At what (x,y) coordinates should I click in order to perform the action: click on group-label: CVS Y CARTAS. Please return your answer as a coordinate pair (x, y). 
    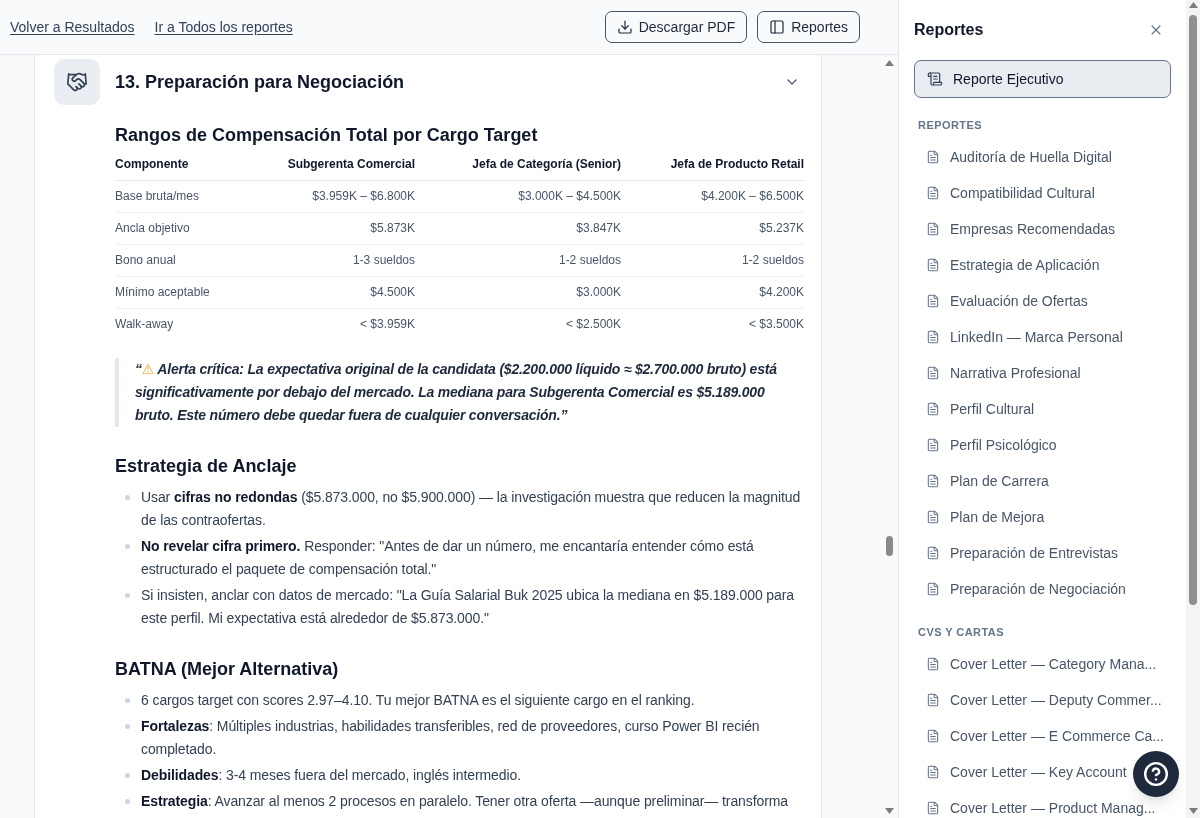
    Looking at the image, I should click on (961, 632).